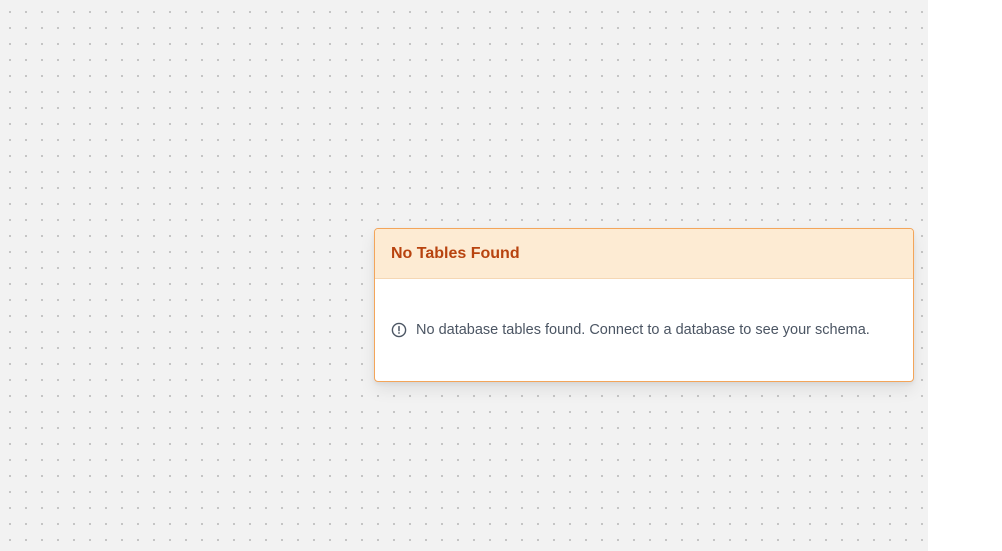 The height and width of the screenshot is (551, 1002). Describe the element at coordinates (399, 330) in the screenshot. I see `alert-circle-icon` at that location.